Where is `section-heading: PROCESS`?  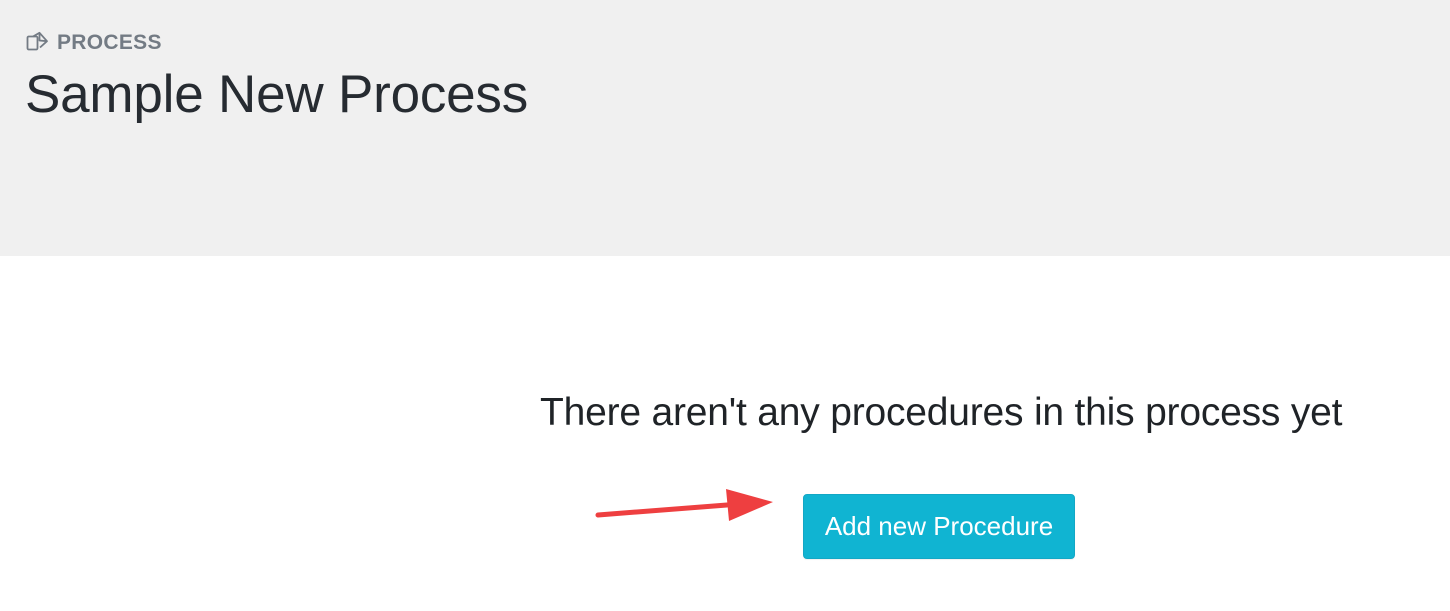 section-heading: PROCESS is located at coordinates (94, 42).